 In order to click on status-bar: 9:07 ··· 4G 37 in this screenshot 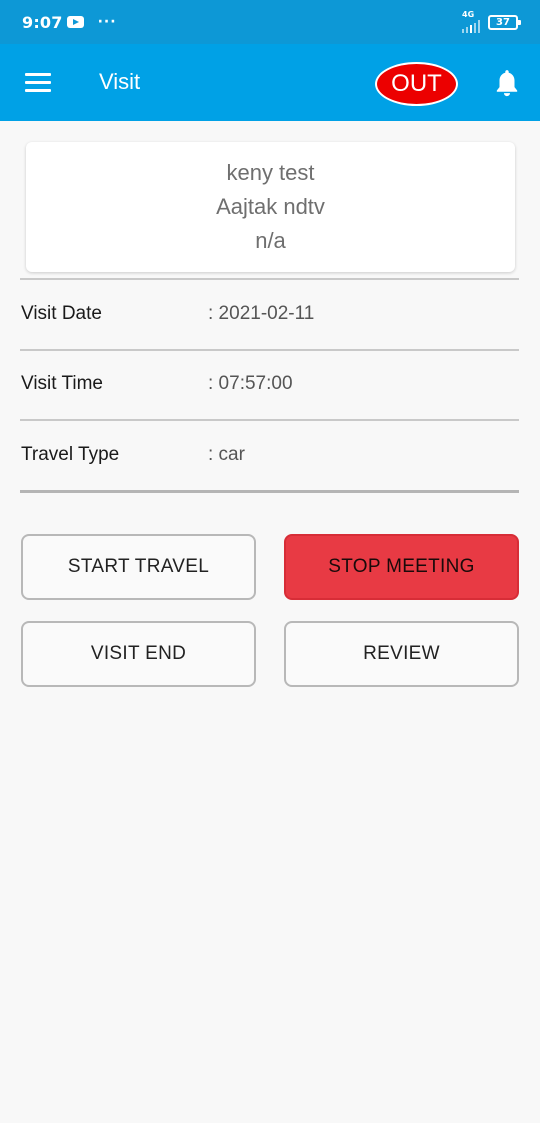, I will do `click(270, 22)`.